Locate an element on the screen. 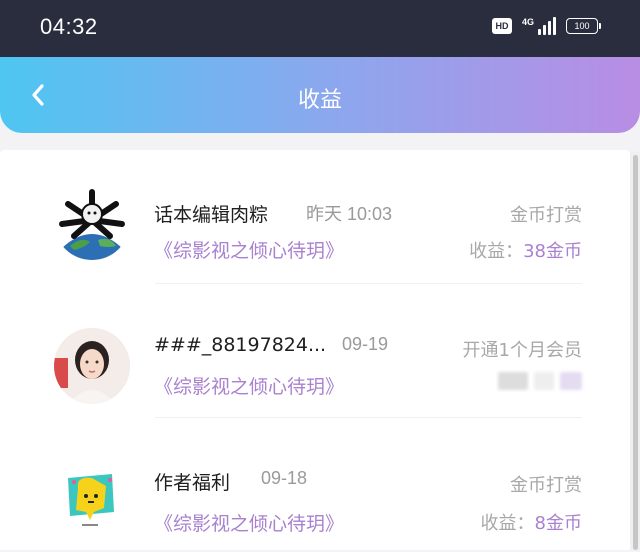  item-income: 收益：8金币 is located at coordinates (531, 522).